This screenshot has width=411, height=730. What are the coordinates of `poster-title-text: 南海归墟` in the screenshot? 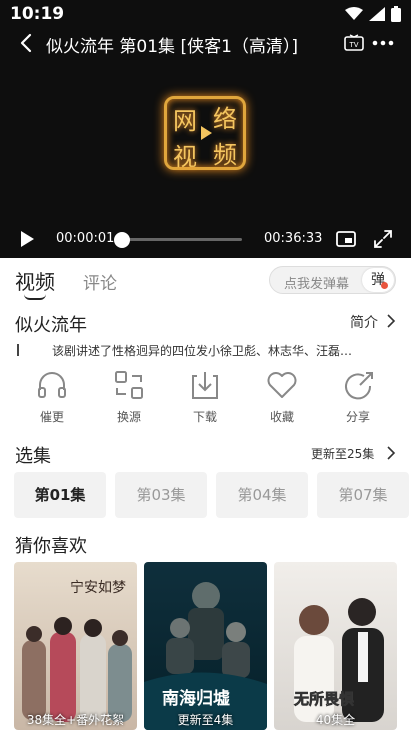 It's located at (196, 698).